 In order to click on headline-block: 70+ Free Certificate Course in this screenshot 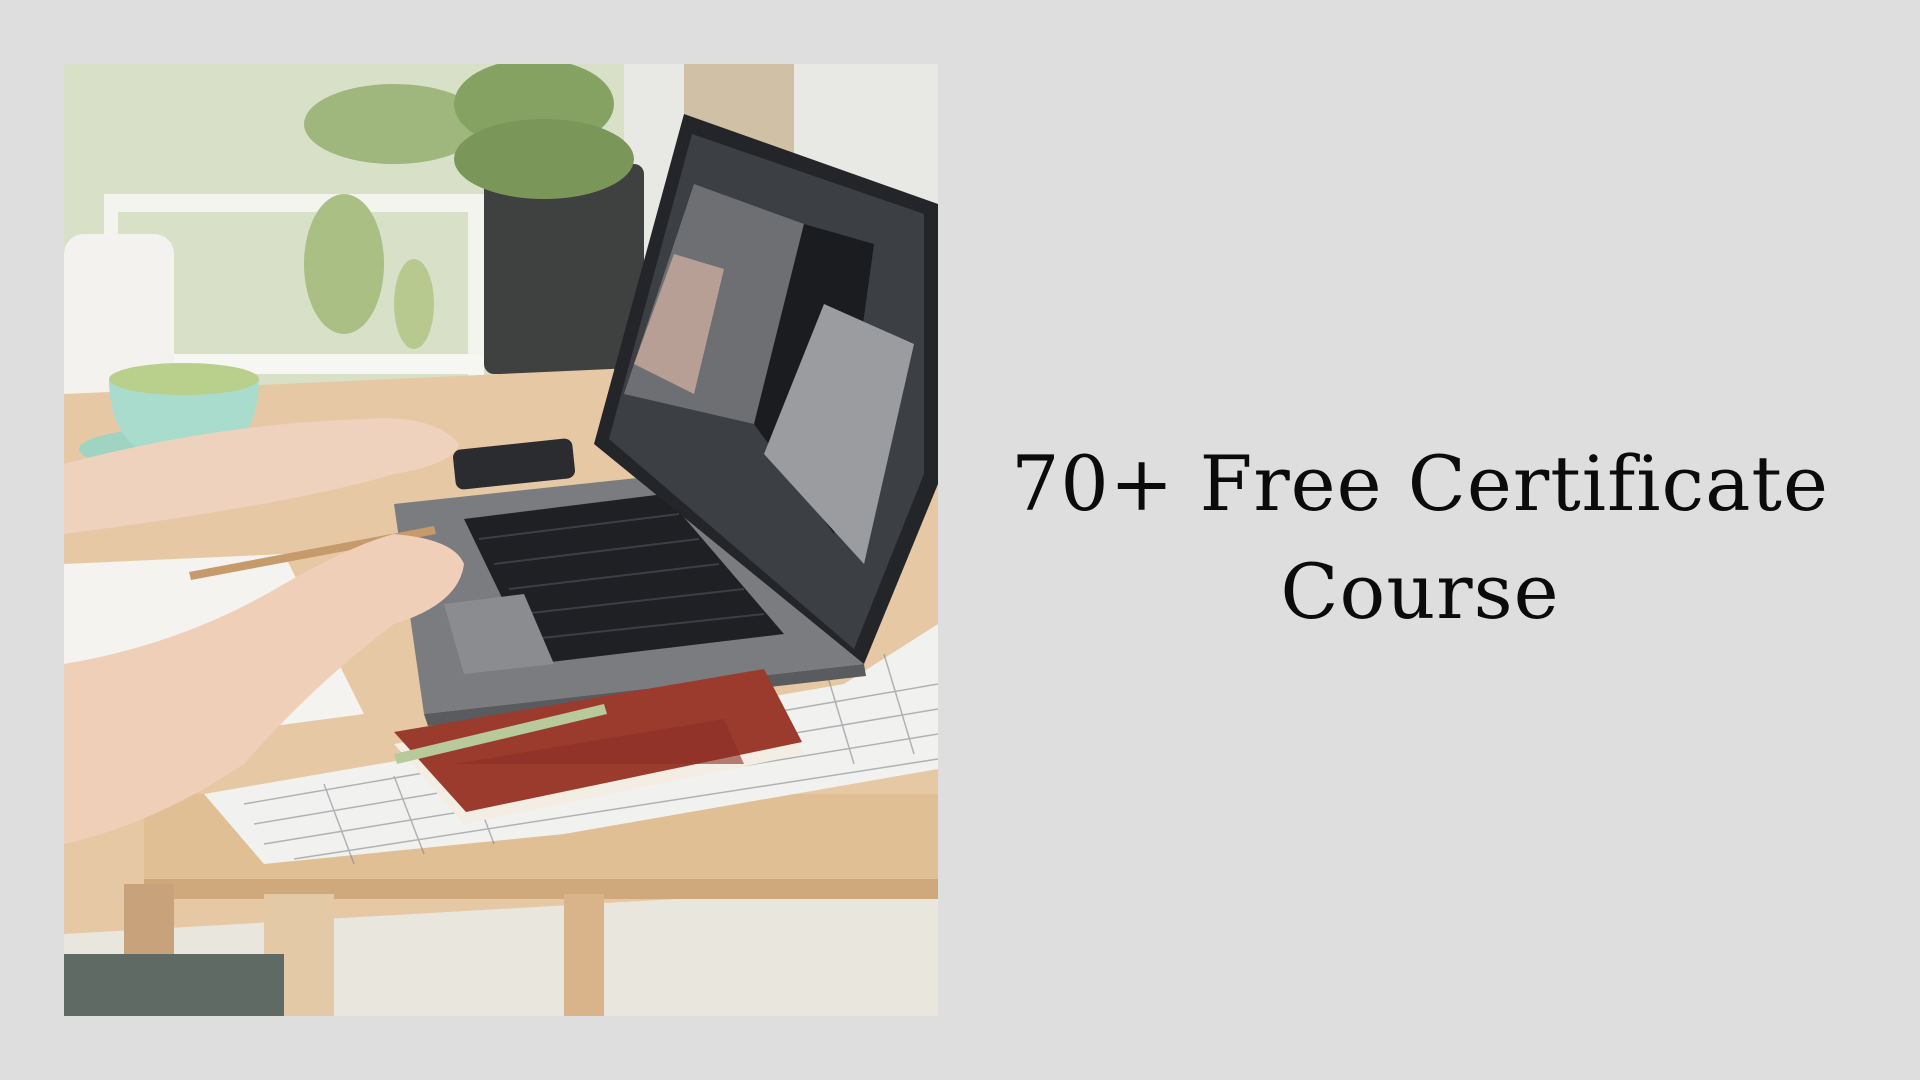, I will do `click(1420, 538)`.